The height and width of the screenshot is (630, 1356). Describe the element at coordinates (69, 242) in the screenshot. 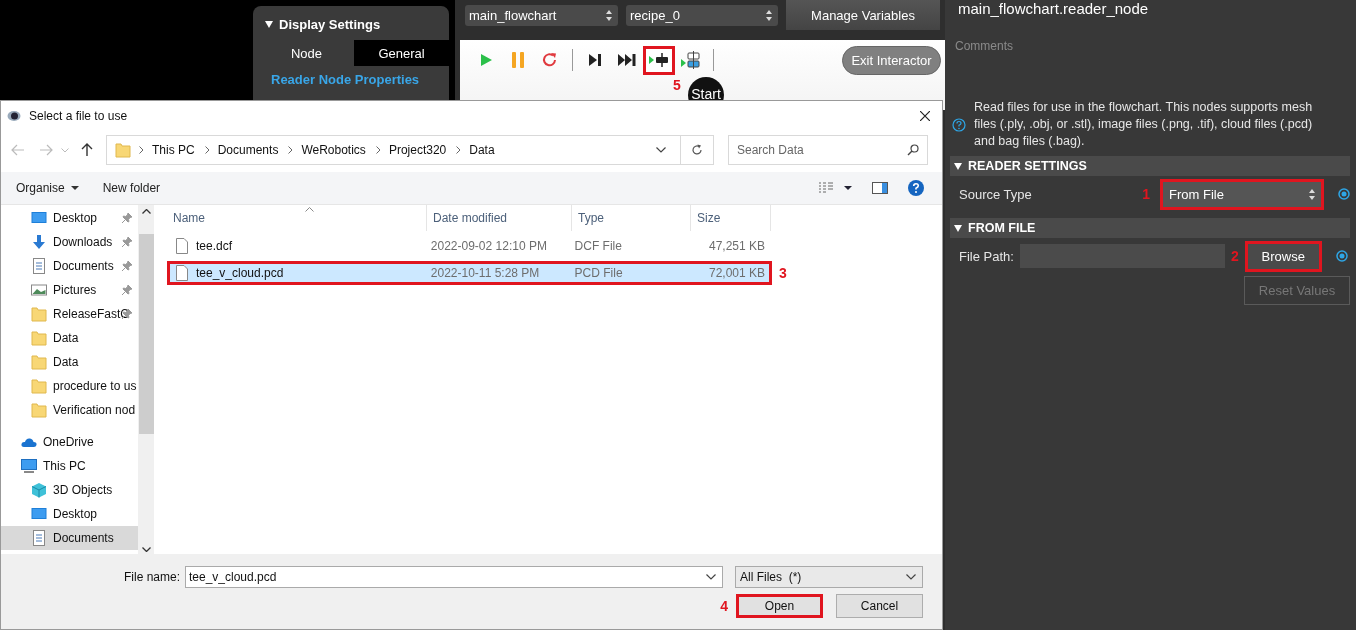

I see `nav-item: Downloads` at that location.